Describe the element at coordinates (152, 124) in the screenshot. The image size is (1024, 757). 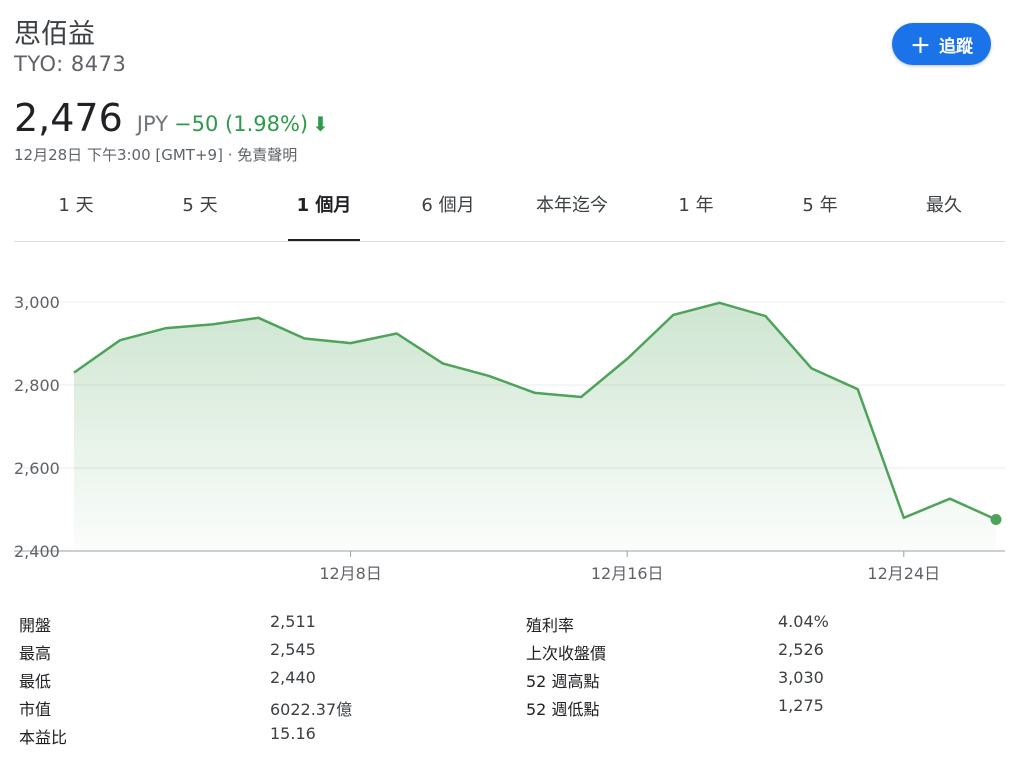
I see `currency: JPY` at that location.